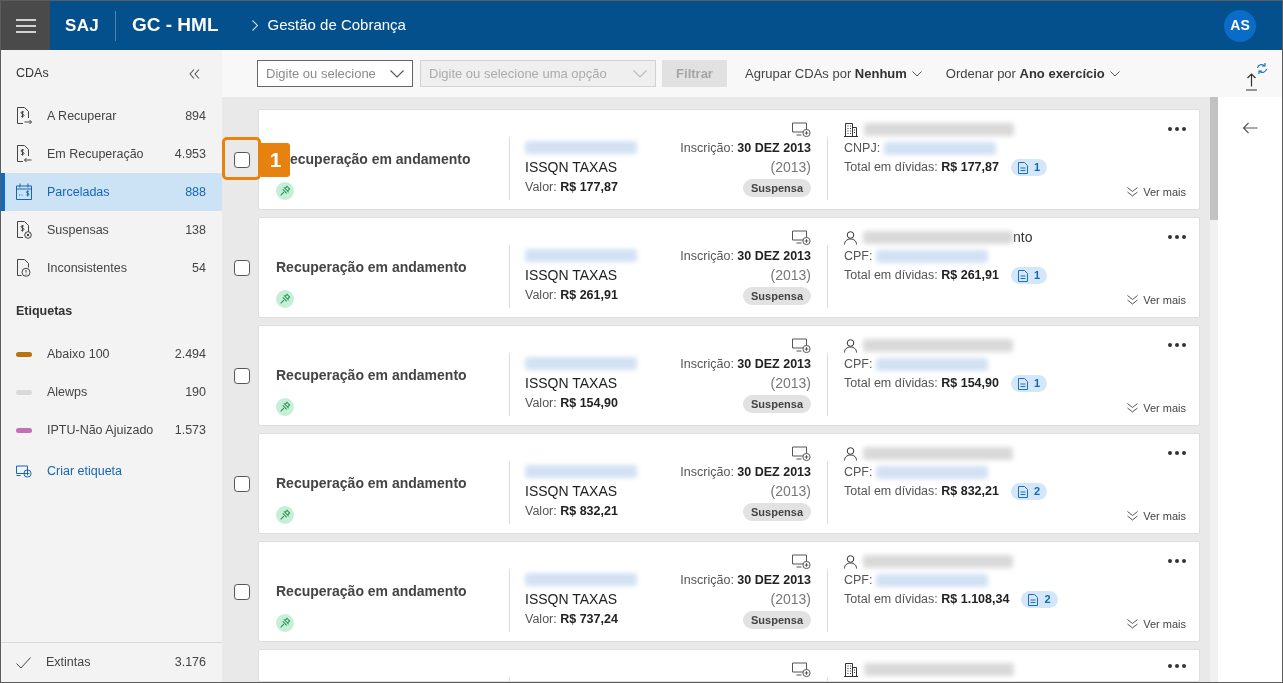  I want to click on calendar-icon, so click(24, 192).